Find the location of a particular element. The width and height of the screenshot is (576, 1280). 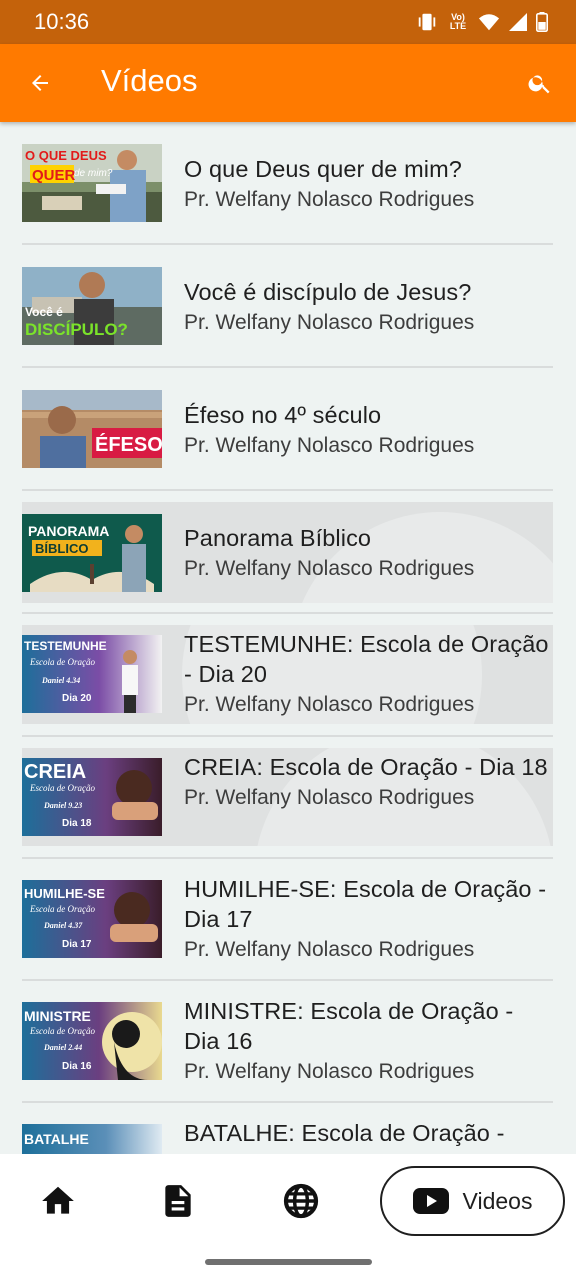

nav-globe is located at coordinates (301, 1201).